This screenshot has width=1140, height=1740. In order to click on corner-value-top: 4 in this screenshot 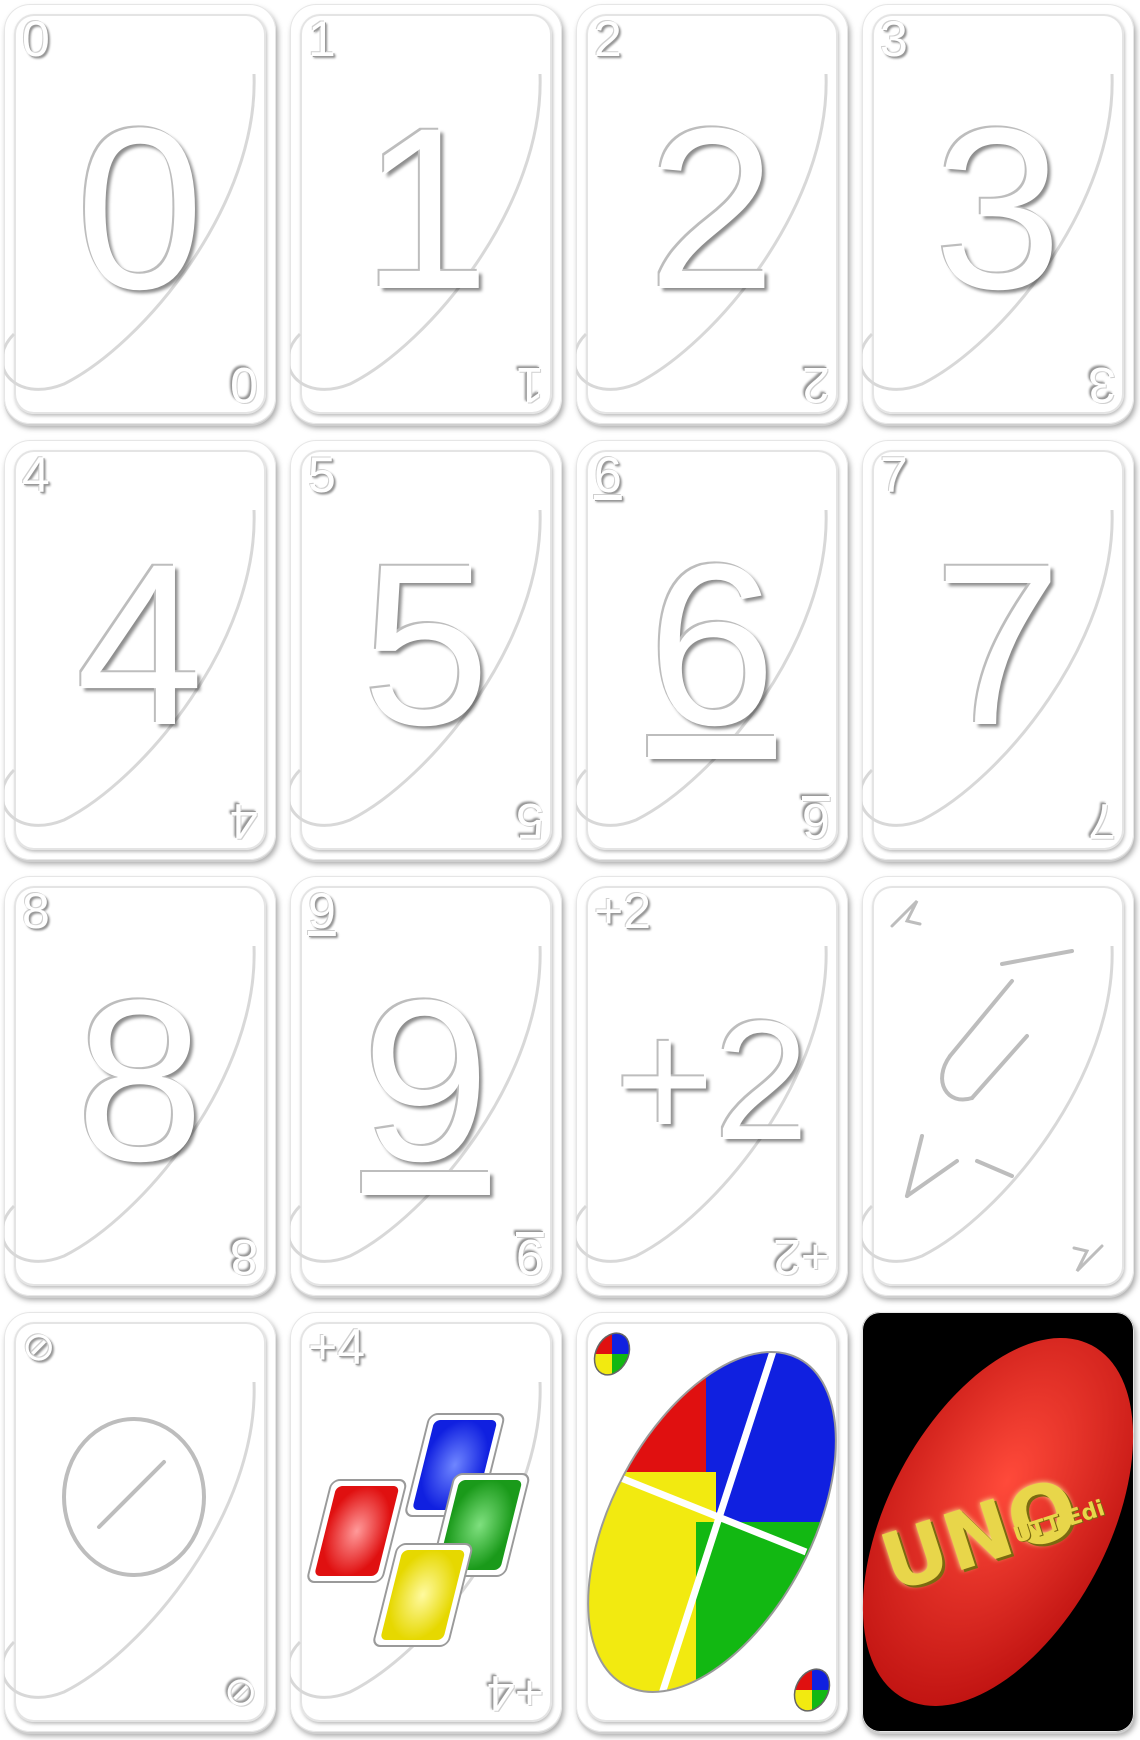, I will do `click(36, 475)`.